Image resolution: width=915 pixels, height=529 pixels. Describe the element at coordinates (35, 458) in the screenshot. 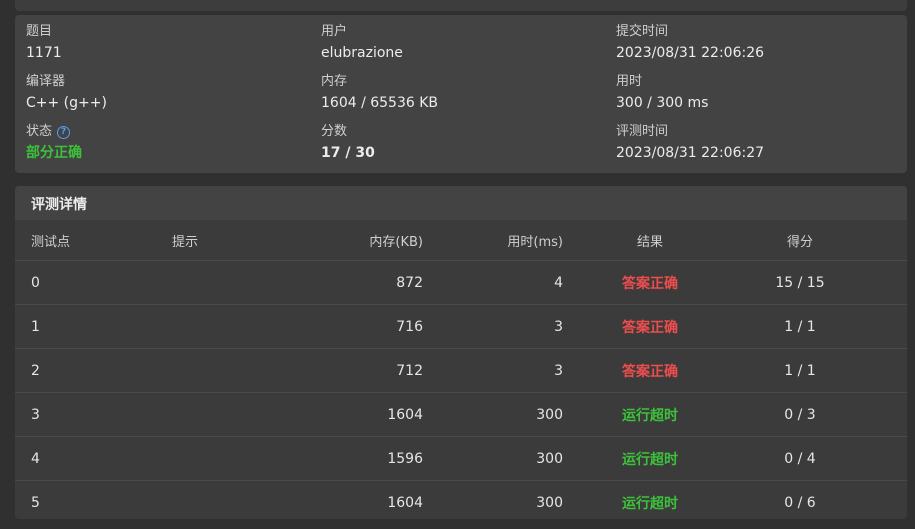

I see `test-point-id: 4` at that location.